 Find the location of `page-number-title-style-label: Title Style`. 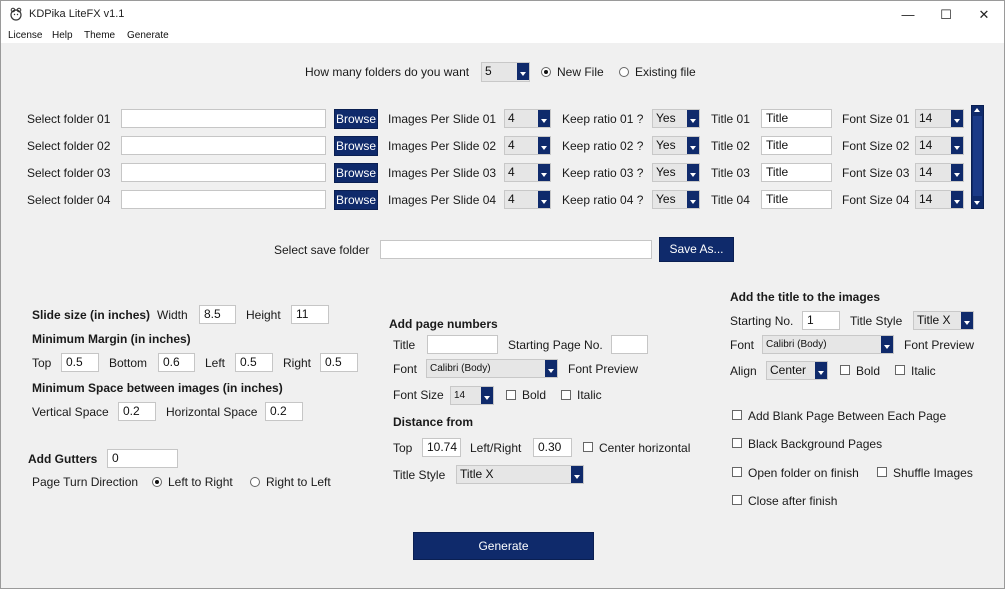

page-number-title-style-label: Title Style is located at coordinates (419, 475).